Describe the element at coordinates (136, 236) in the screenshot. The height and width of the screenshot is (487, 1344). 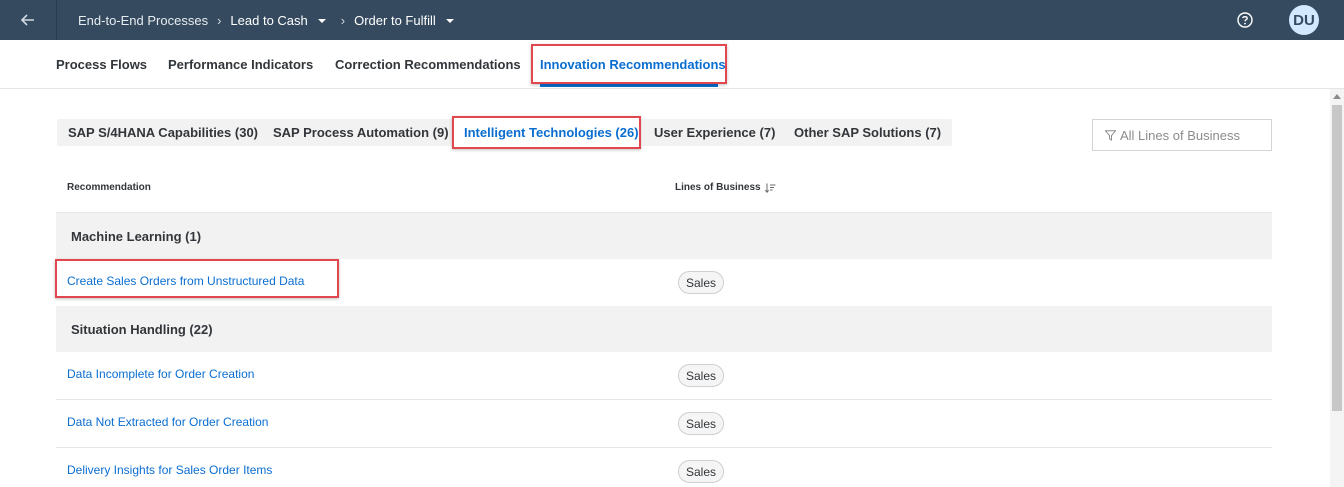
I see `group-title: Machine Learning (1)` at that location.